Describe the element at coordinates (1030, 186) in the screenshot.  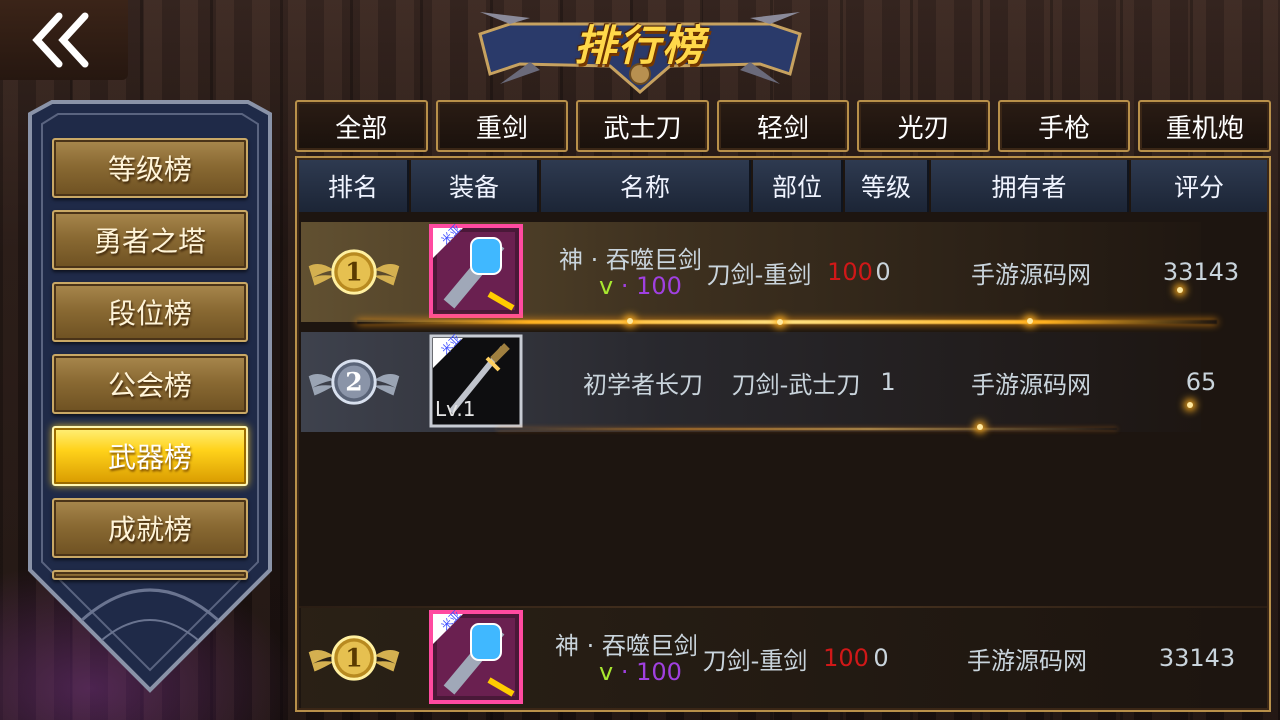
I see `column-owner: 拥有者` at that location.